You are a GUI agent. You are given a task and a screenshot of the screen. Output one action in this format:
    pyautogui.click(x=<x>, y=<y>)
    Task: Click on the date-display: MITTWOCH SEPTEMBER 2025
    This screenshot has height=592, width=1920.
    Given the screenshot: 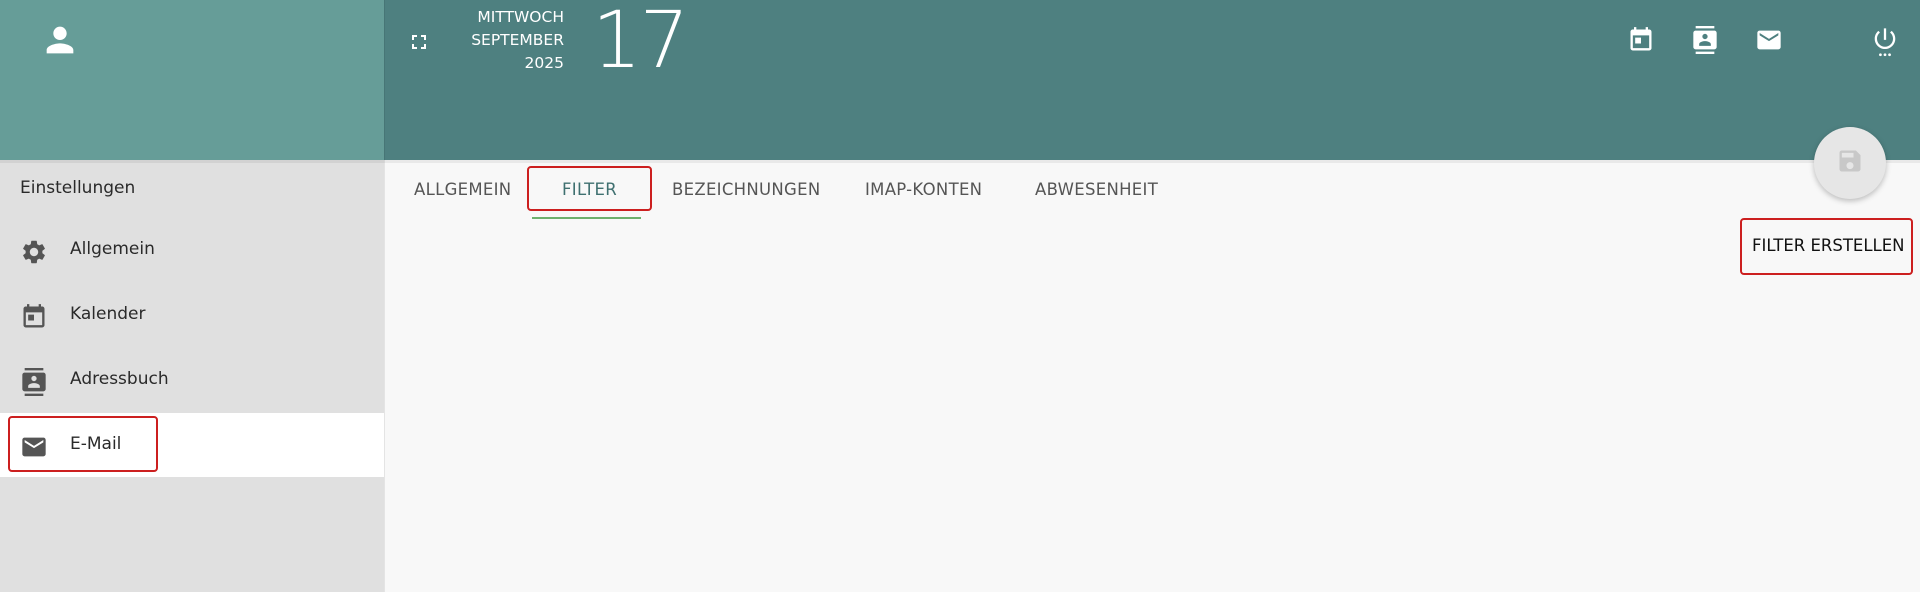 What is the action you would take?
    pyautogui.click(x=509, y=40)
    